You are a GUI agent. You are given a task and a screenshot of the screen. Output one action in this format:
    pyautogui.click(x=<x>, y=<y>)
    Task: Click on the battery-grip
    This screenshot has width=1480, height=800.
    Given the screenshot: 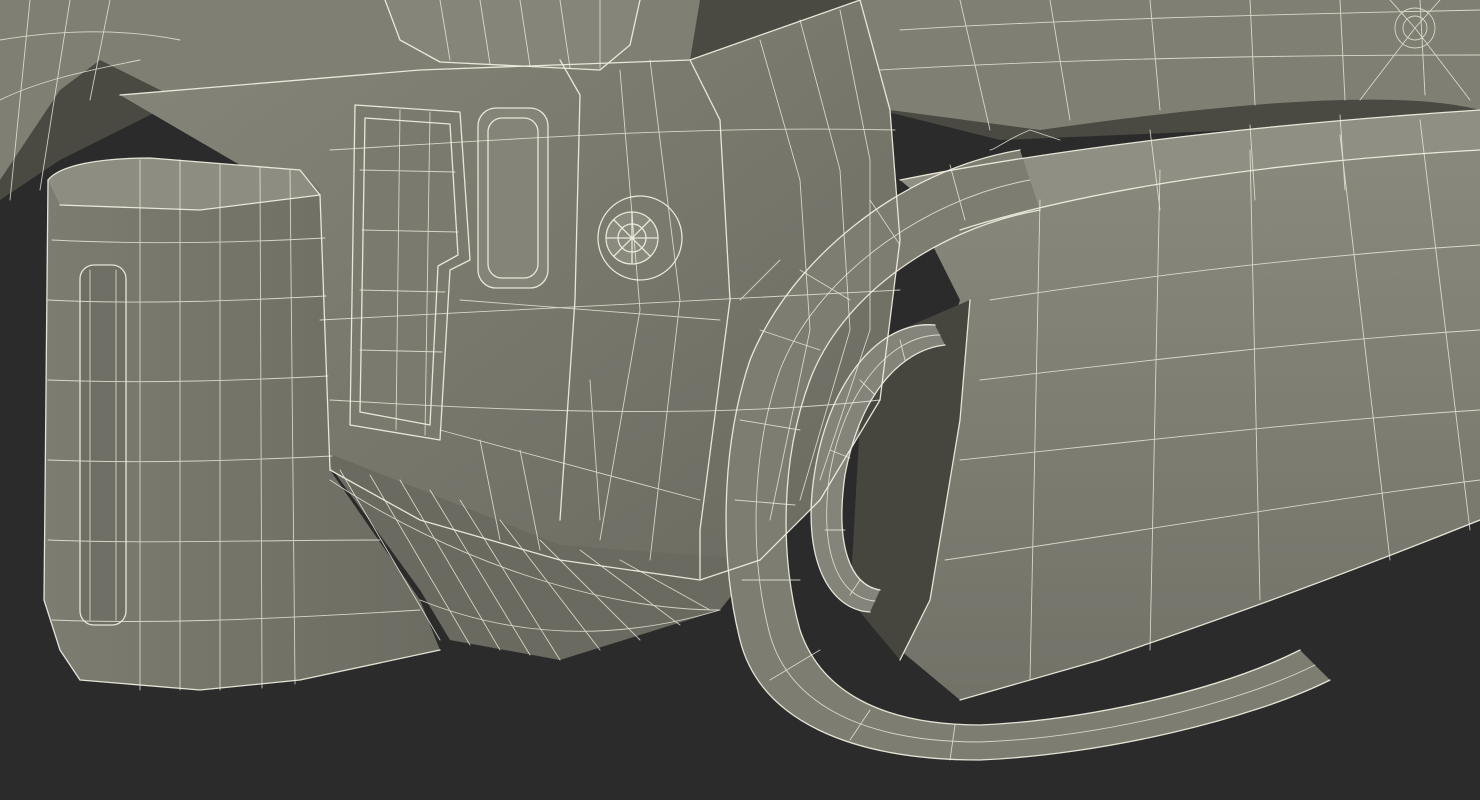 What is the action you would take?
    pyautogui.click(x=103, y=445)
    